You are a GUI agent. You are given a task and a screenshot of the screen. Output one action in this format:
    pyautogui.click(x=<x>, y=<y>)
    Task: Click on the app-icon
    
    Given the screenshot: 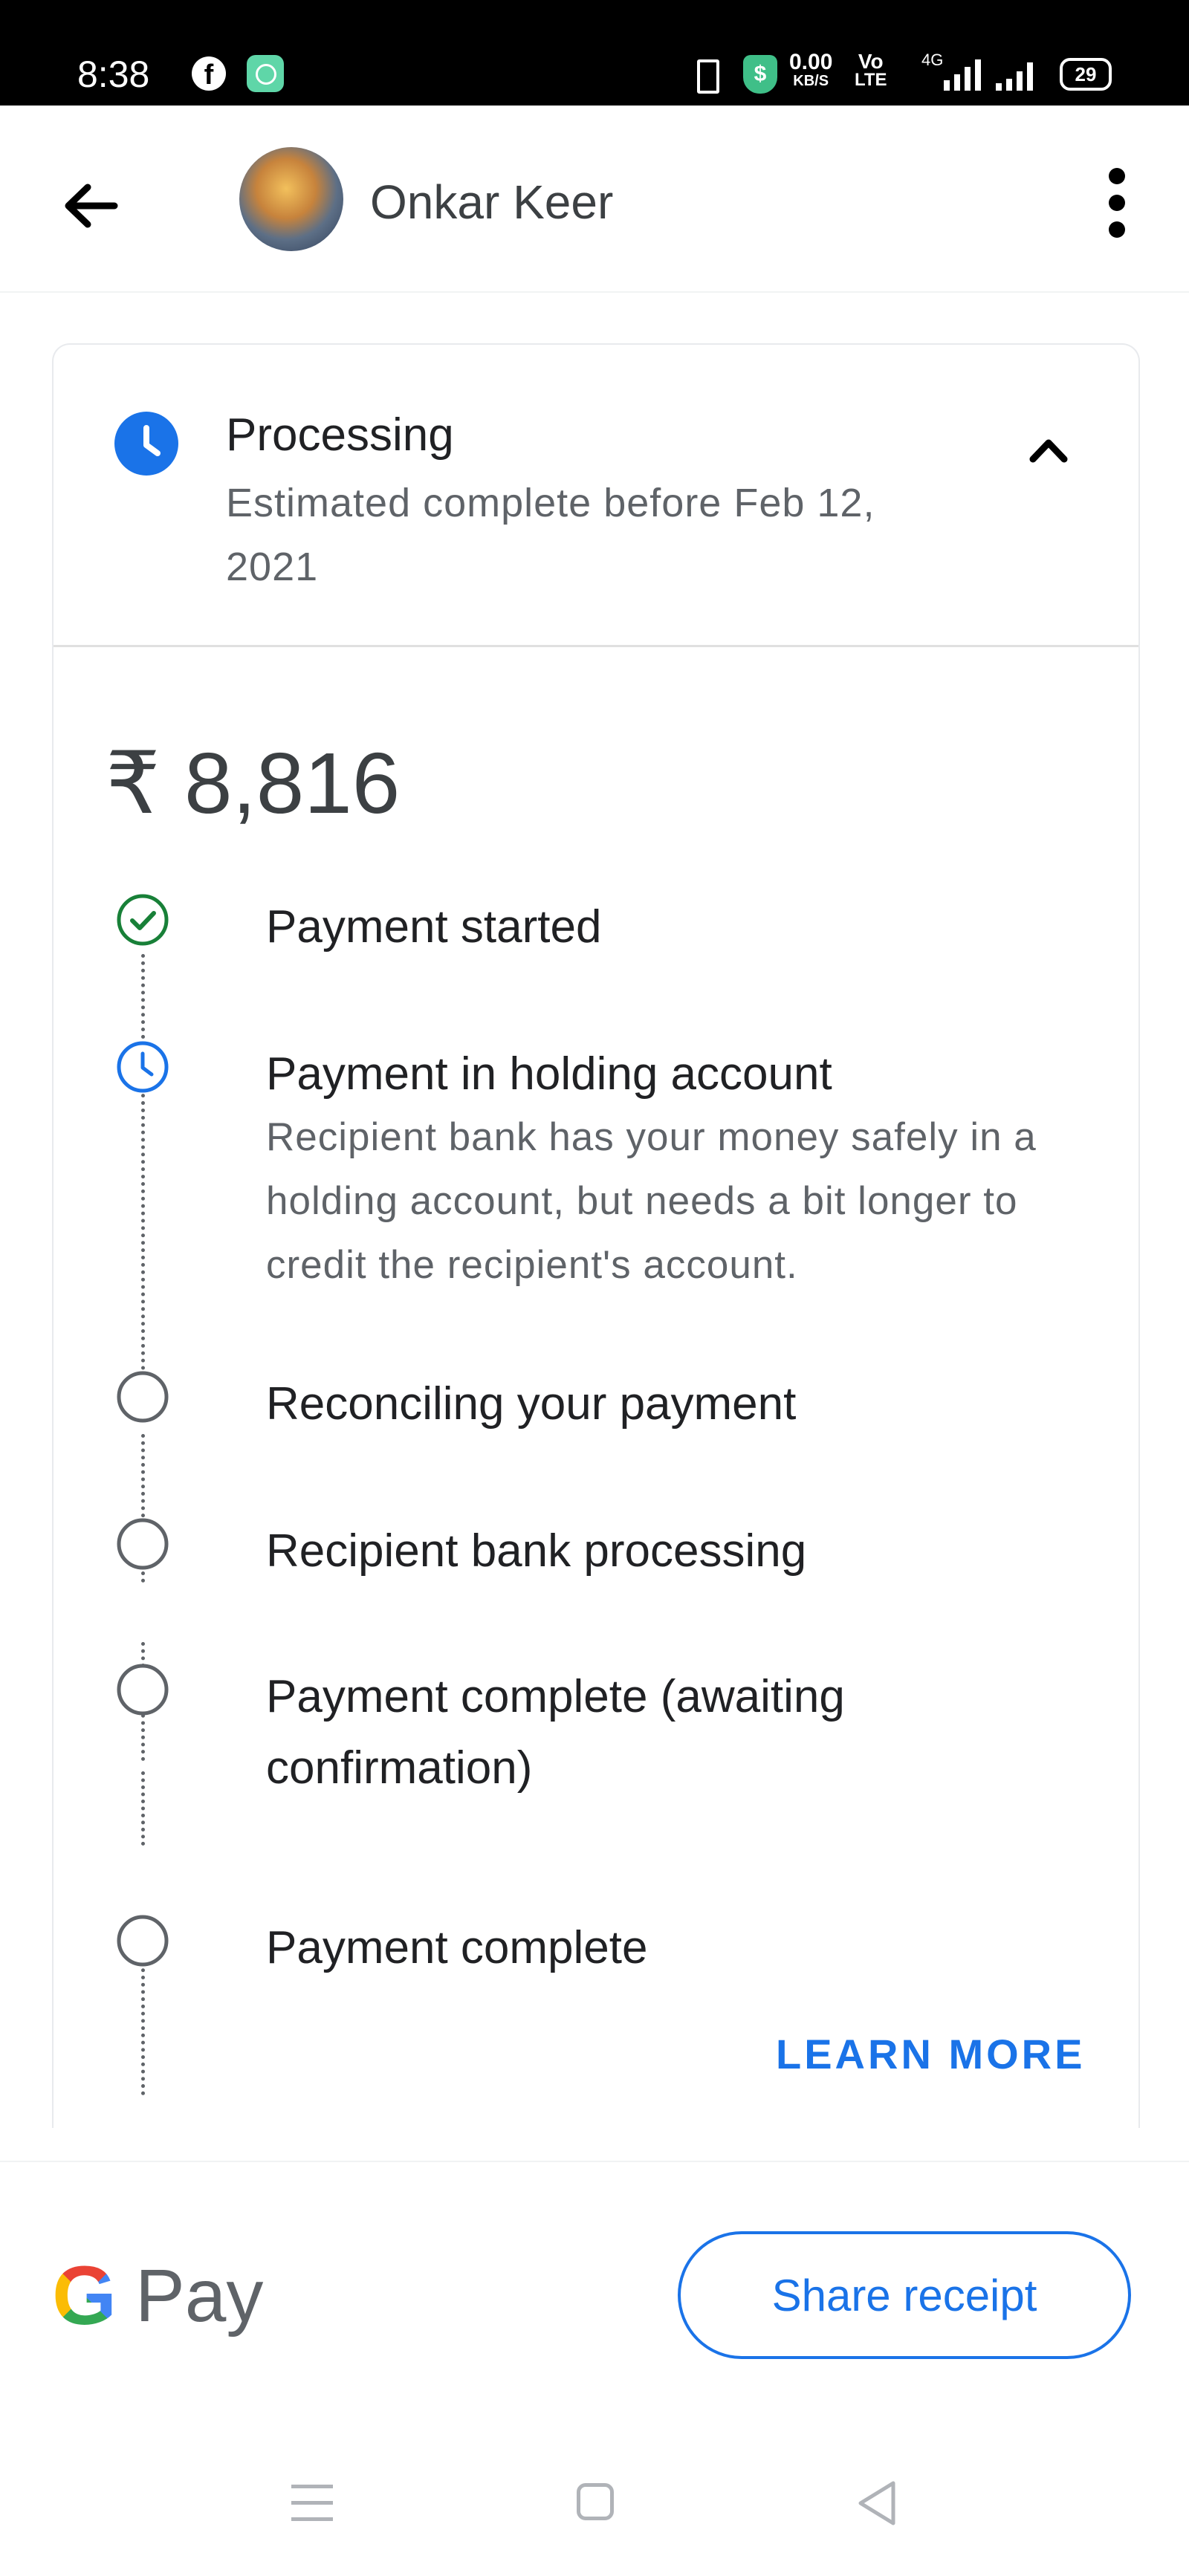 What is the action you would take?
    pyautogui.click(x=266, y=73)
    